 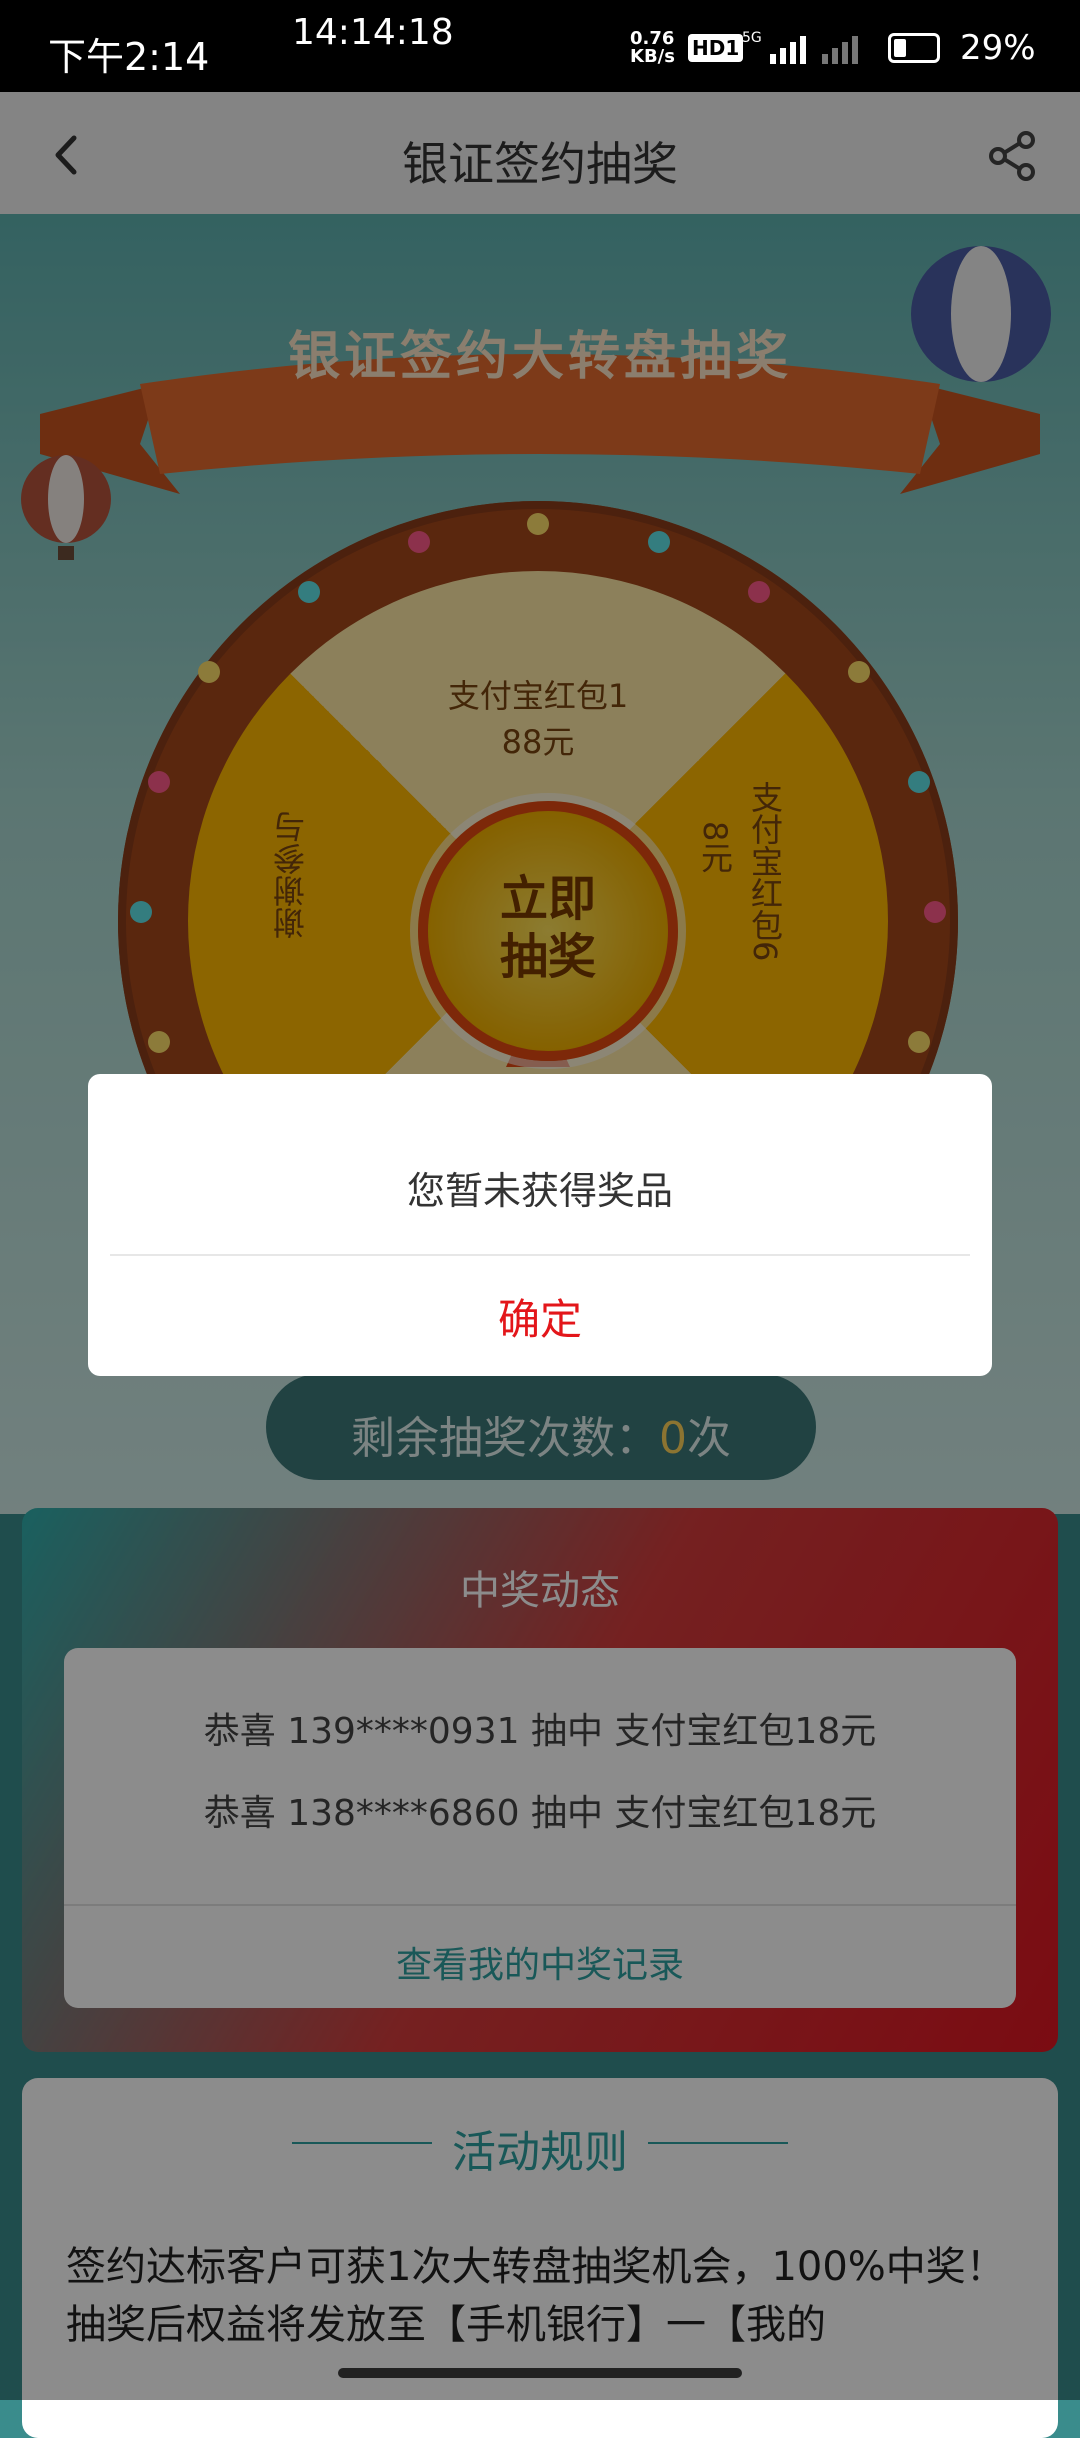 I want to click on hd-badge: HD1, so click(x=716, y=48).